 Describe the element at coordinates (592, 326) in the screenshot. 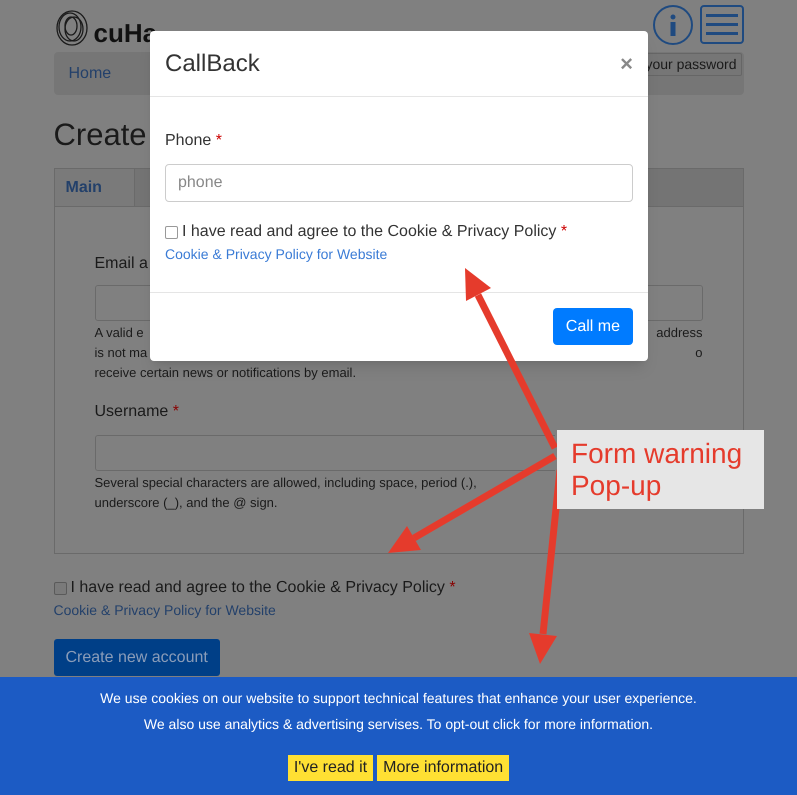

I see `call-me-button: Call me` at that location.